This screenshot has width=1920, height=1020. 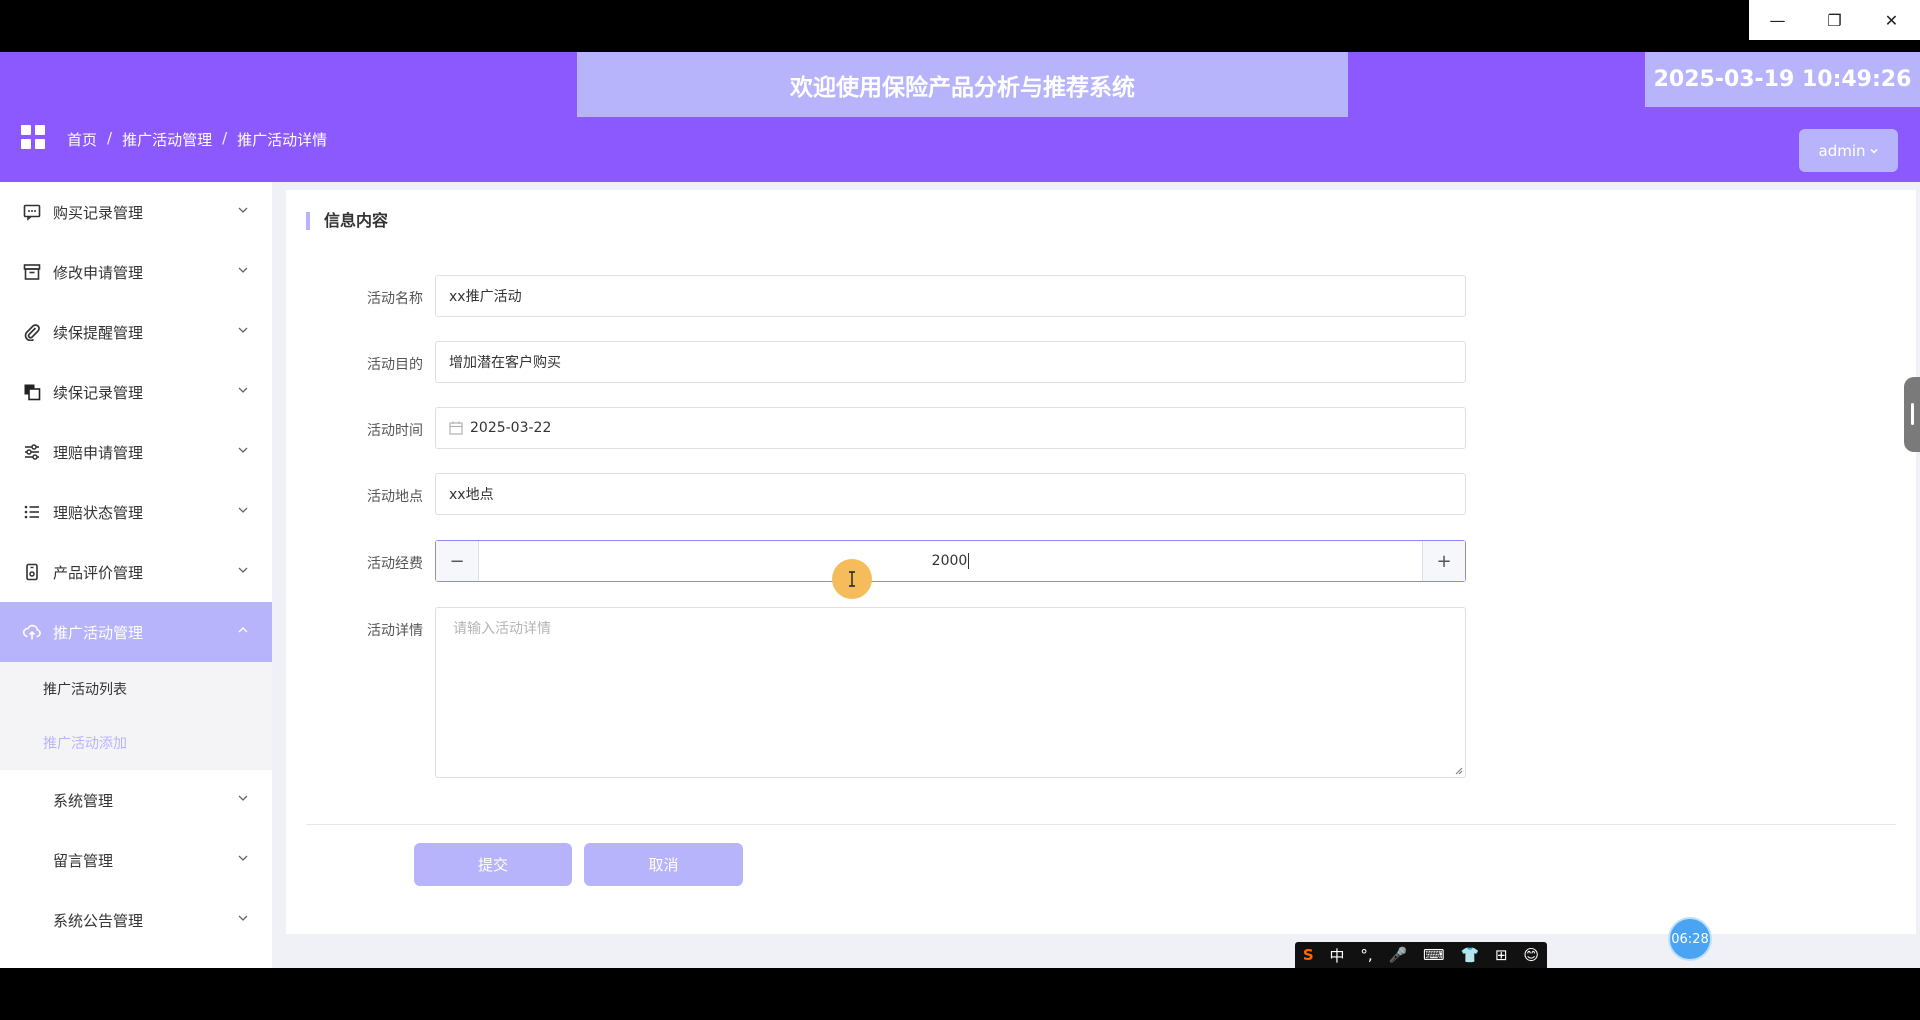 What do you see at coordinates (98, 452) in the screenshot?
I see `sidebar-item-label: 理赔申请管理` at bounding box center [98, 452].